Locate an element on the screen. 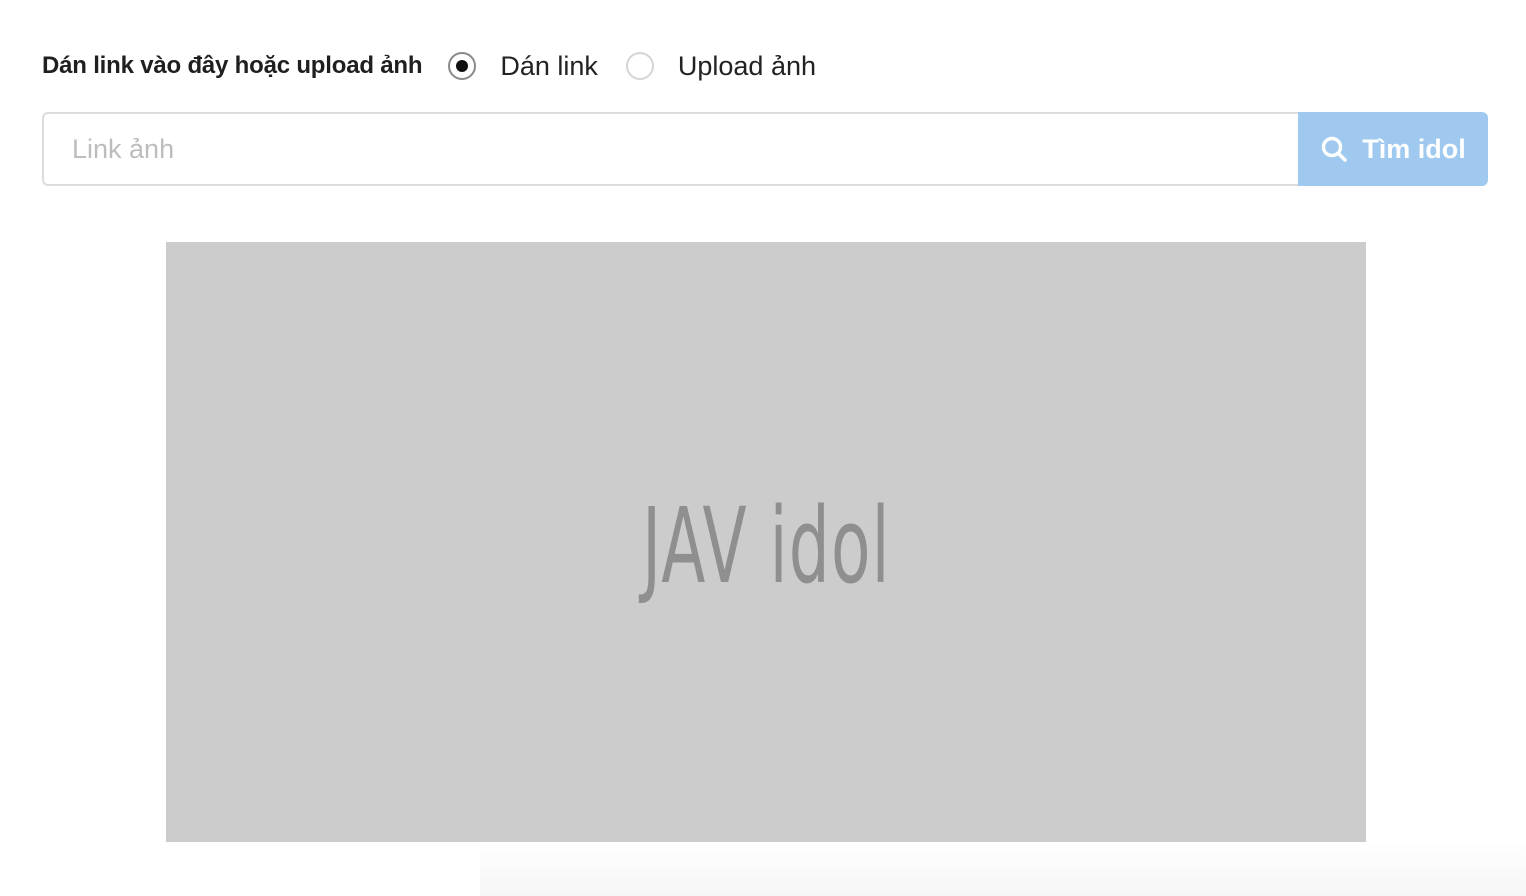  preview-placeholder-text: JAV idol is located at coordinates (766, 546).